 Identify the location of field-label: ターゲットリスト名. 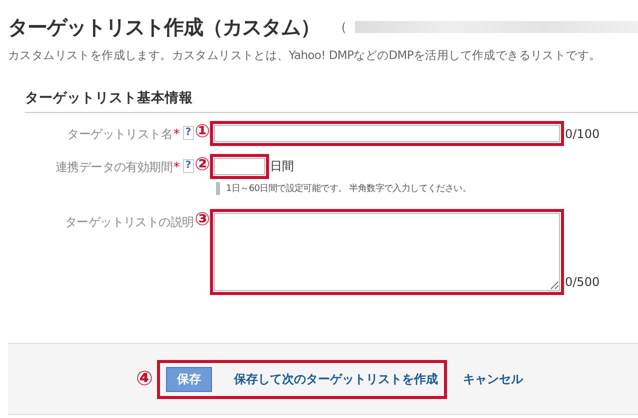
(119, 134).